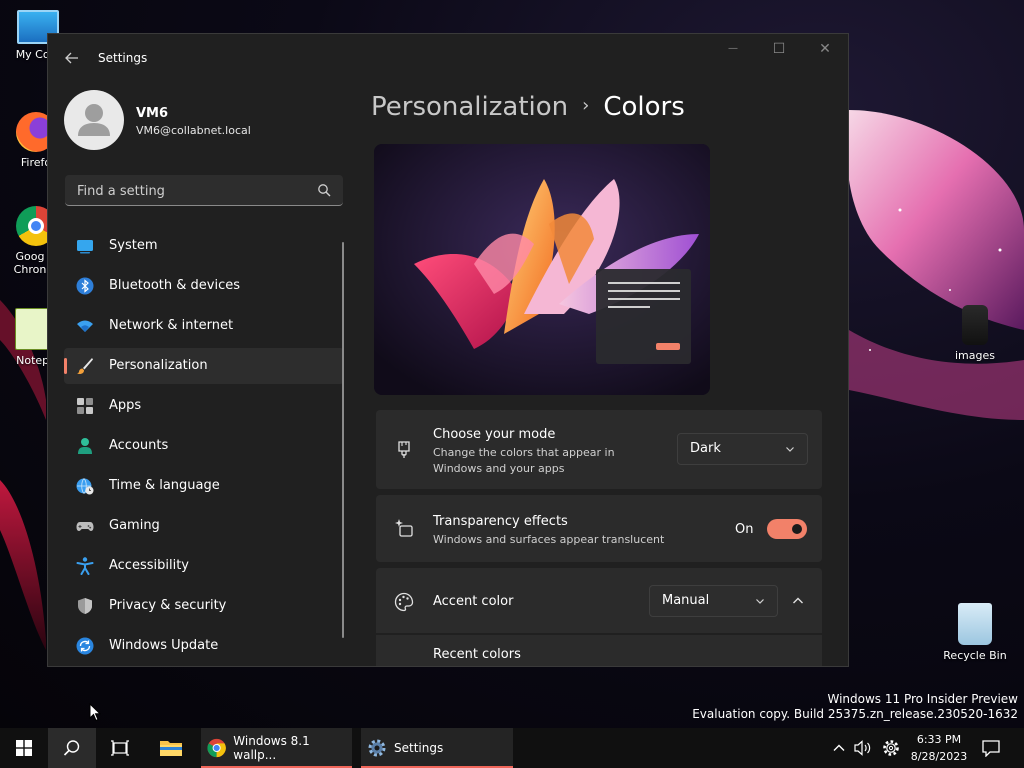 The height and width of the screenshot is (768, 1024). What do you see at coordinates (975, 624) in the screenshot?
I see `recycle-bin-icon` at bounding box center [975, 624].